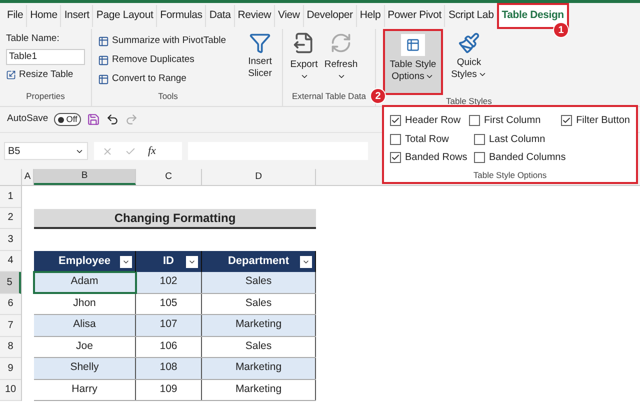 The height and width of the screenshot is (408, 640). What do you see at coordinates (169, 177) in the screenshot?
I see `column-header: C` at bounding box center [169, 177].